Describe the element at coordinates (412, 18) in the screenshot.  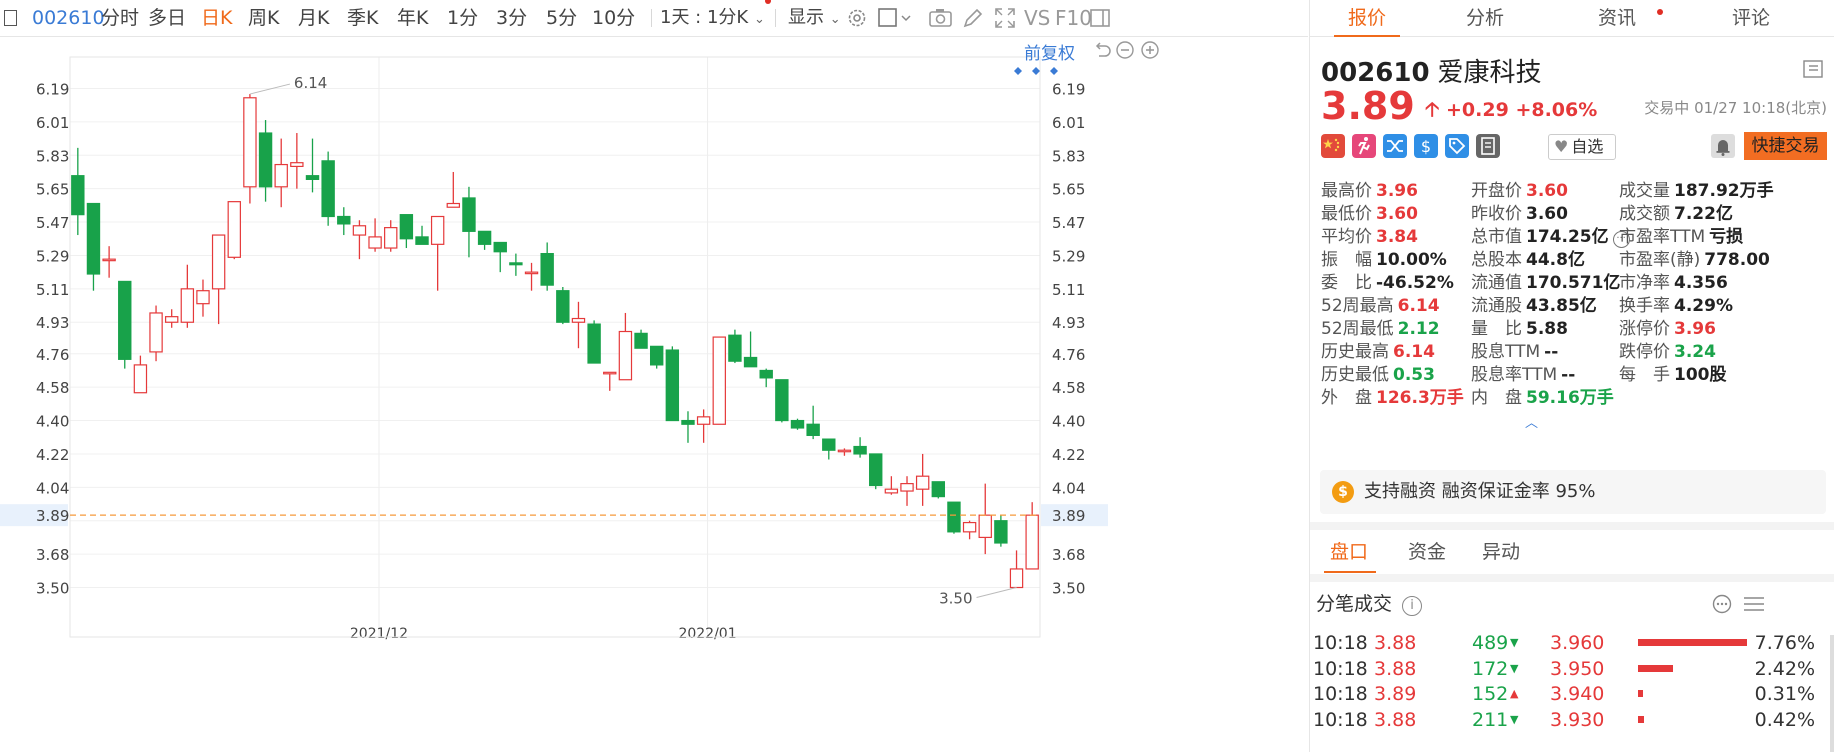
I see `period-tab-yearly-k: 年K` at that location.